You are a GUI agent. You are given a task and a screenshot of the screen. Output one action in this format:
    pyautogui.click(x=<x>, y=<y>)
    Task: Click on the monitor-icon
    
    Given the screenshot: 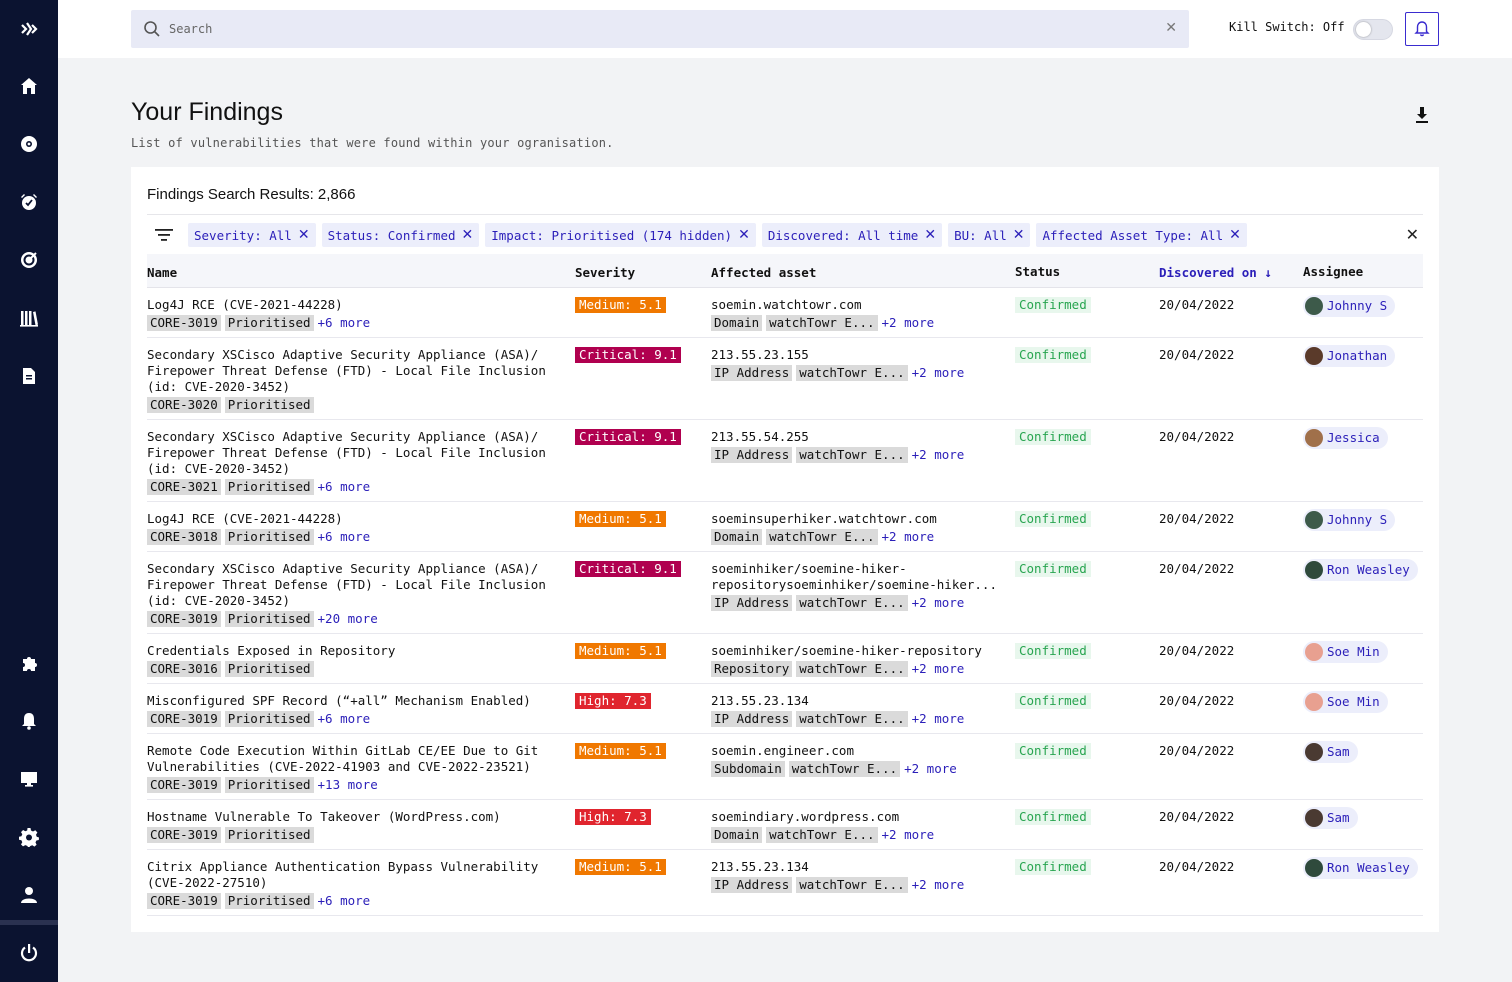 What is the action you would take?
    pyautogui.click(x=29, y=779)
    